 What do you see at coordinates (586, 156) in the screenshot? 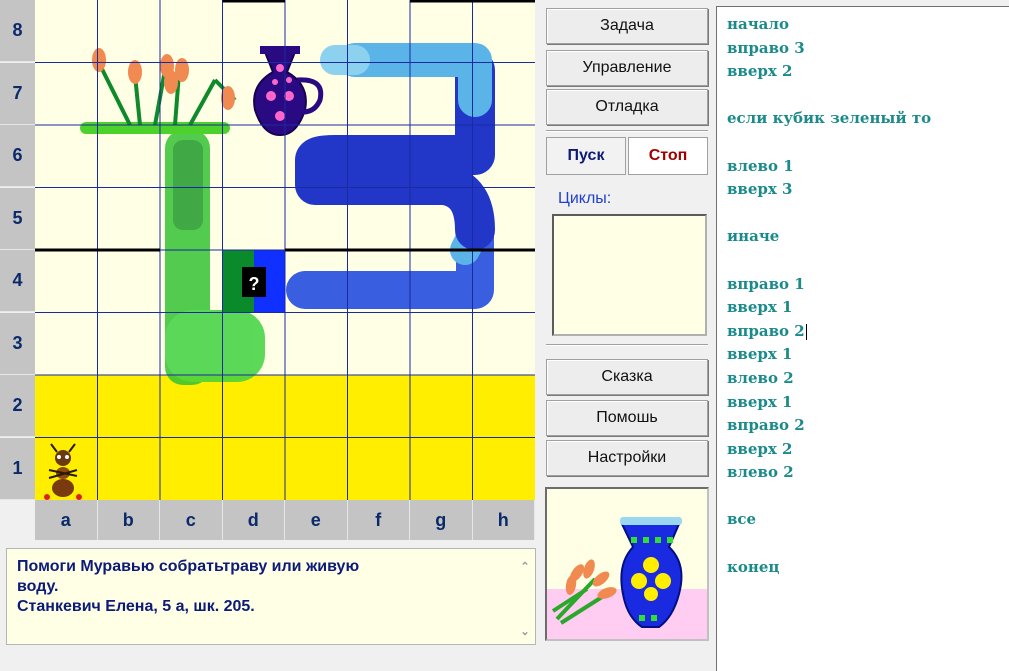
I see `run-button: Пуск` at bounding box center [586, 156].